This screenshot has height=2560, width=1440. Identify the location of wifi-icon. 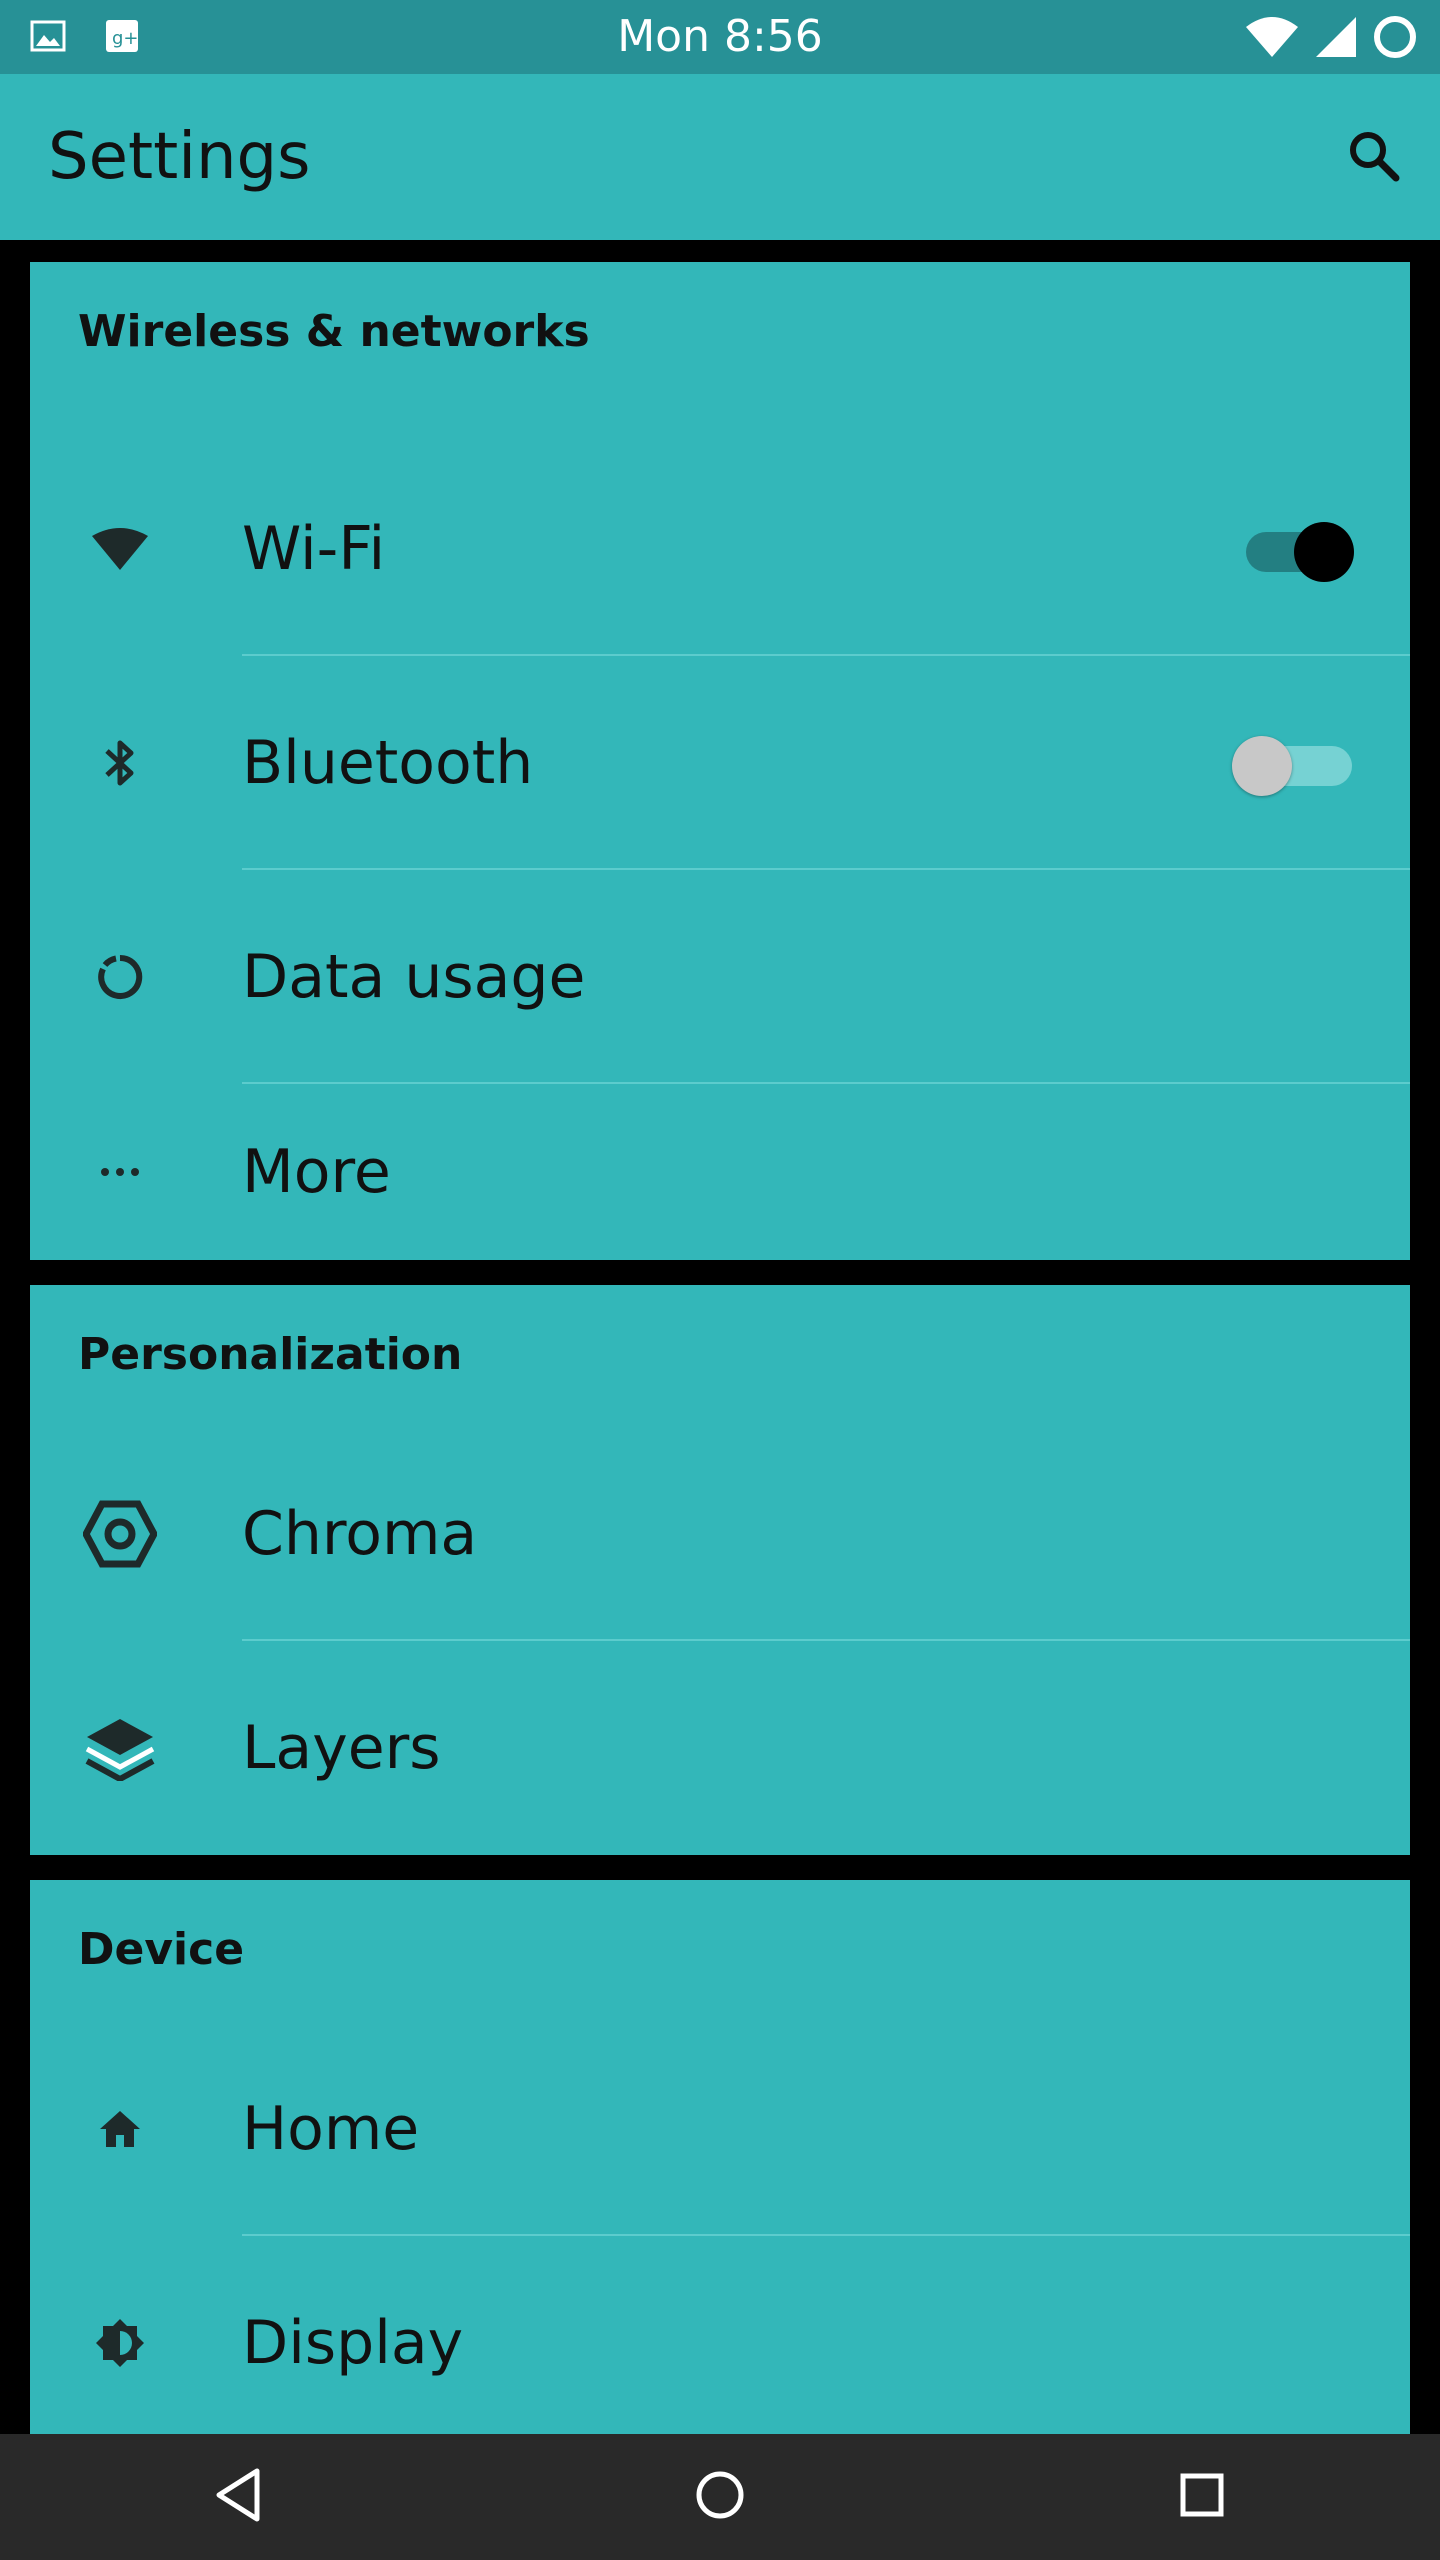
(120, 549).